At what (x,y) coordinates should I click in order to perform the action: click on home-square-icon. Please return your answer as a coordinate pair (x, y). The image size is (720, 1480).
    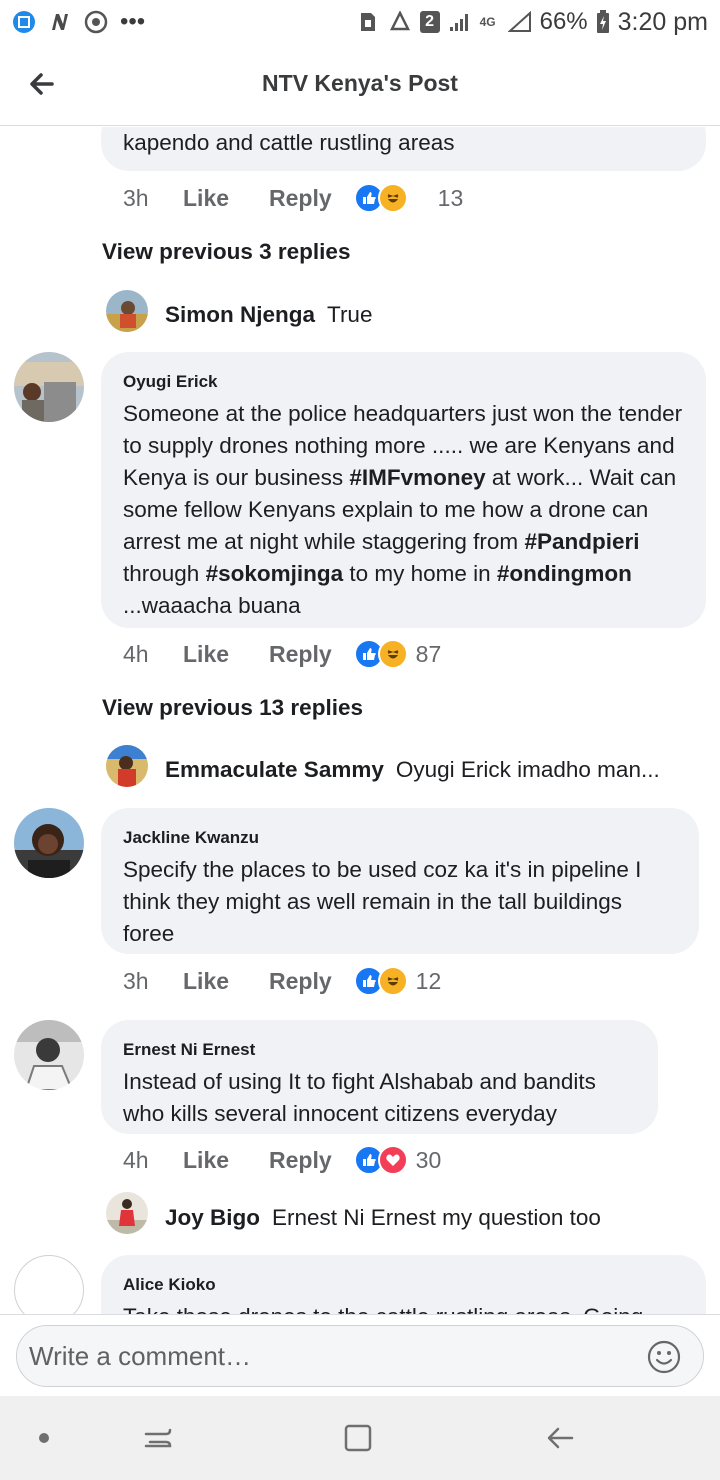
    Looking at the image, I should click on (358, 1438).